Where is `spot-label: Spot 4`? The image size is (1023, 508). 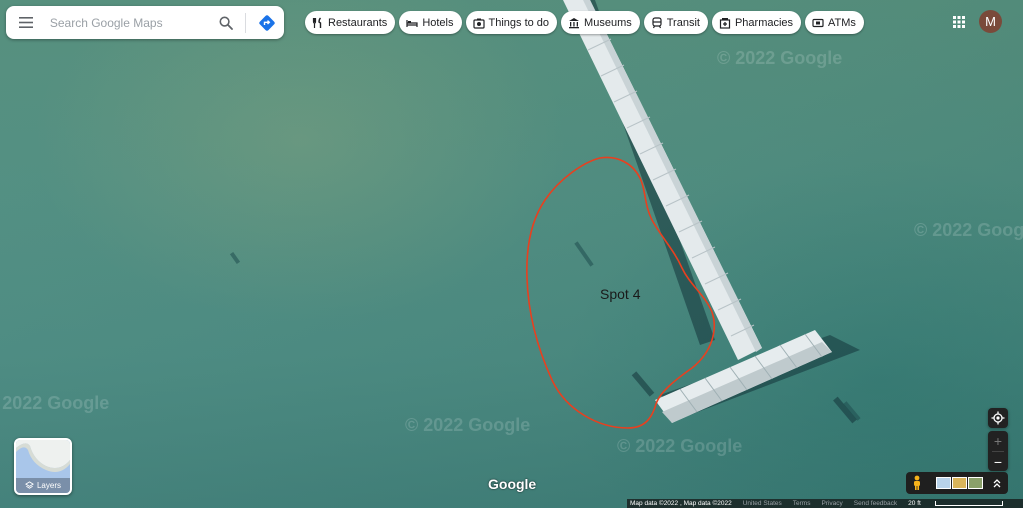 spot-label: Spot 4 is located at coordinates (620, 294).